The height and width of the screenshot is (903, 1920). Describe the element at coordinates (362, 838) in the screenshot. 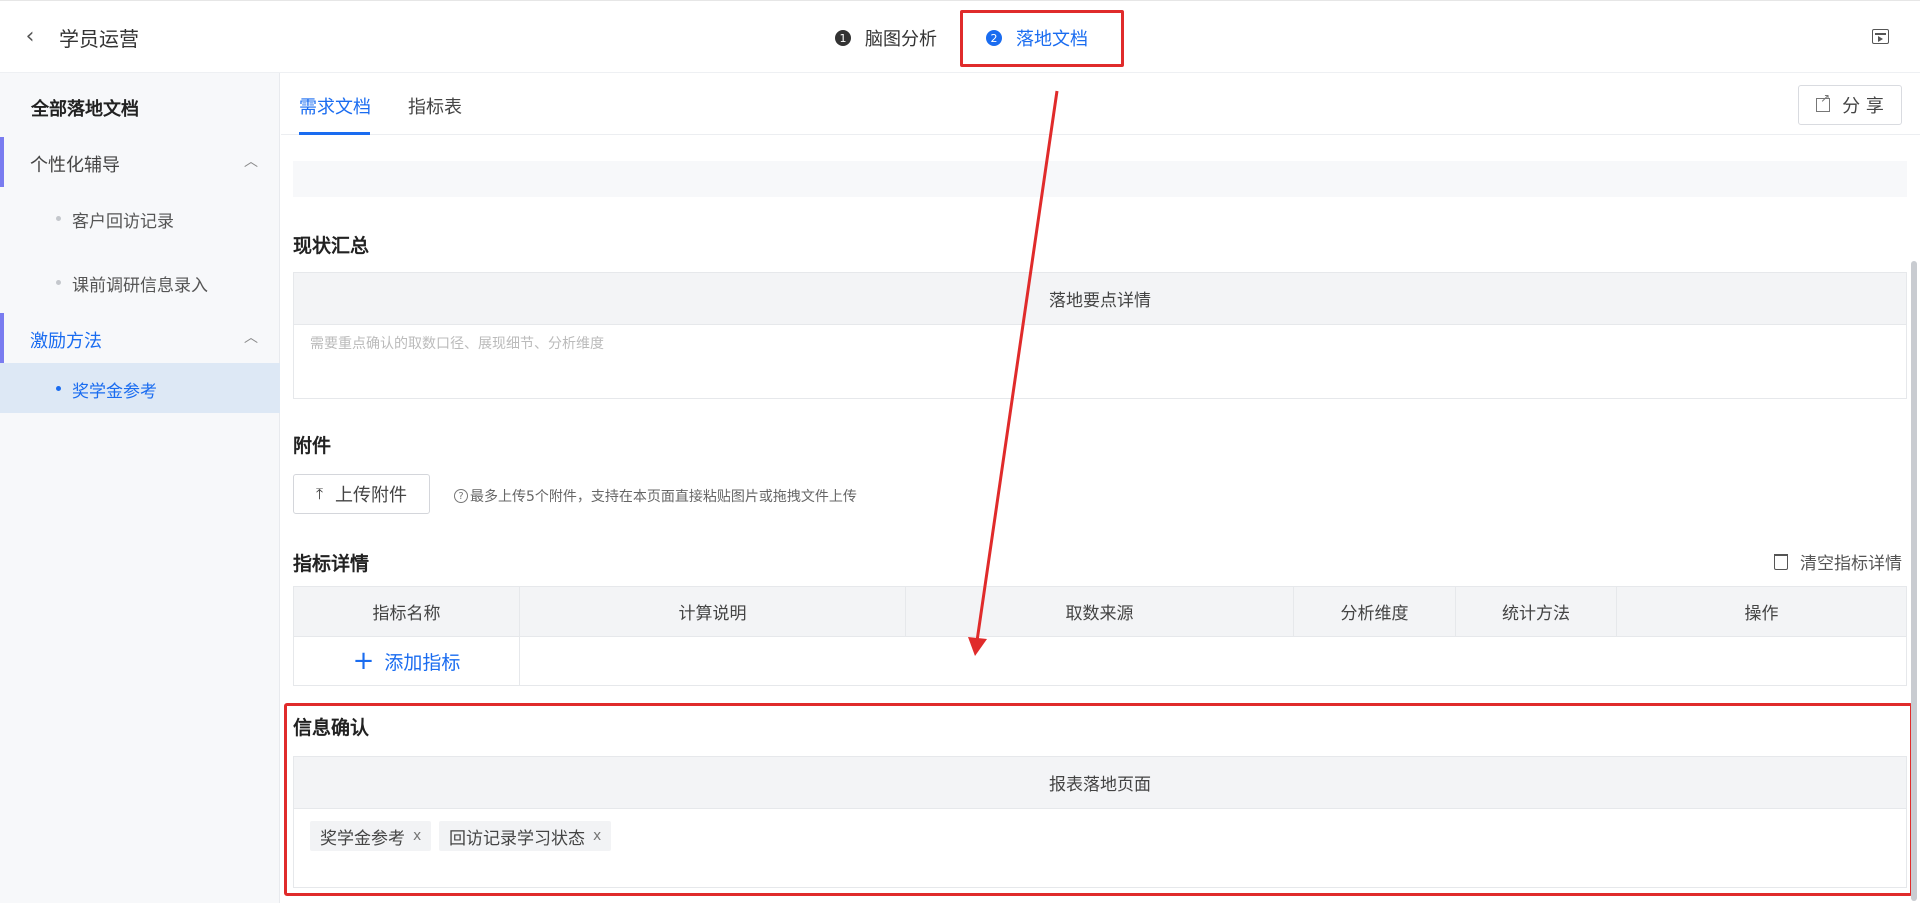

I see `tag-label: 奖学金参考` at that location.